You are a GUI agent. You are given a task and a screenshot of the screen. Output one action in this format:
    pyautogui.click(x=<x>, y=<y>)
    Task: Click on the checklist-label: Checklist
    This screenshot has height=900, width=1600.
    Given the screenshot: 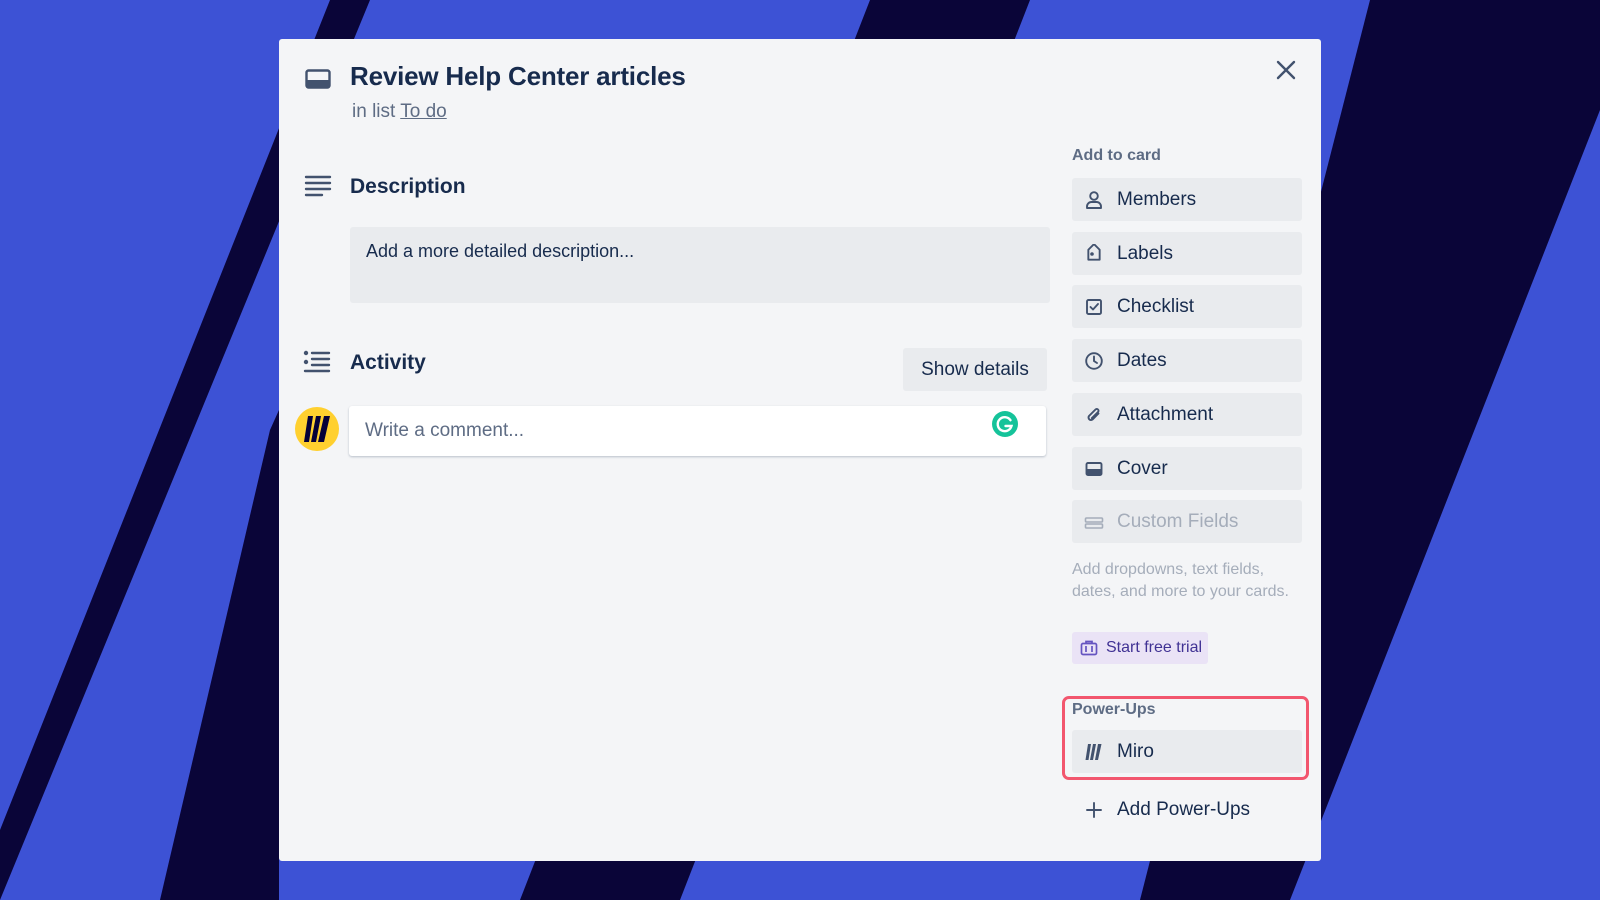 What is the action you would take?
    pyautogui.click(x=1156, y=306)
    